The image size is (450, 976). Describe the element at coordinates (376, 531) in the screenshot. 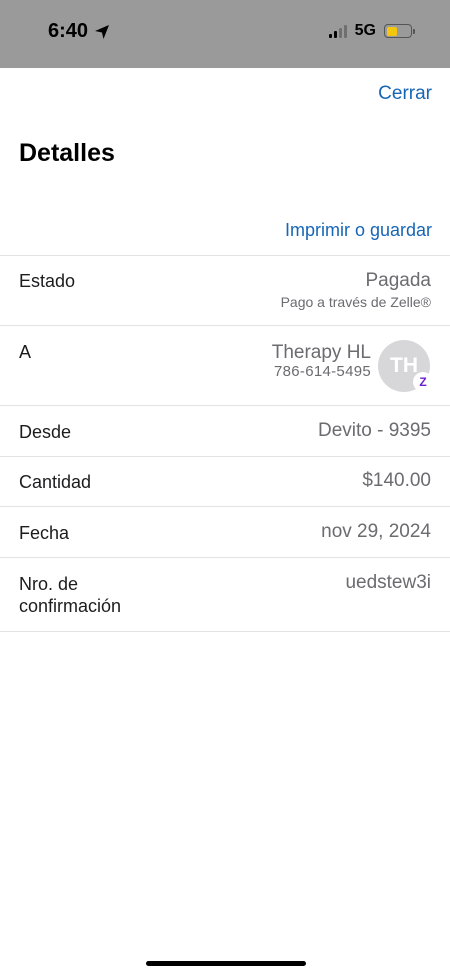

I see `date-value: nov 29, 2024` at that location.